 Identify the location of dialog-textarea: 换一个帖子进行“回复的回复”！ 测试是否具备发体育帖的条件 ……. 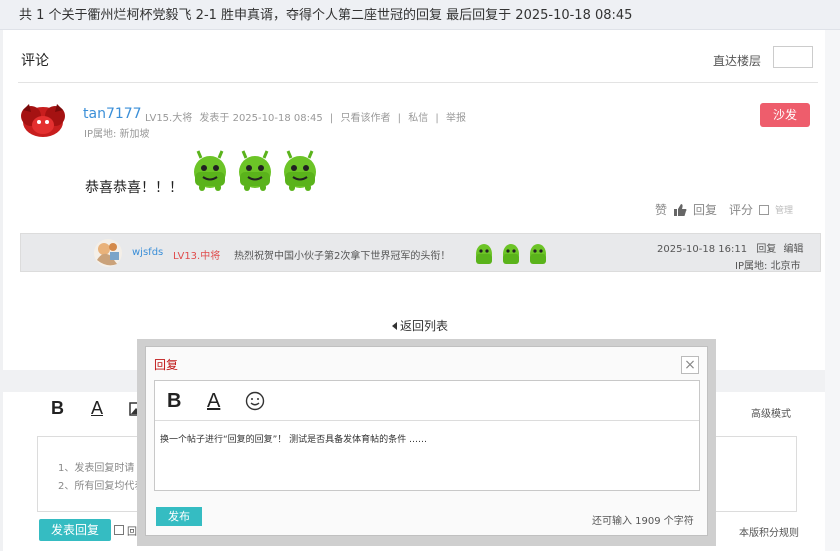
(293, 438).